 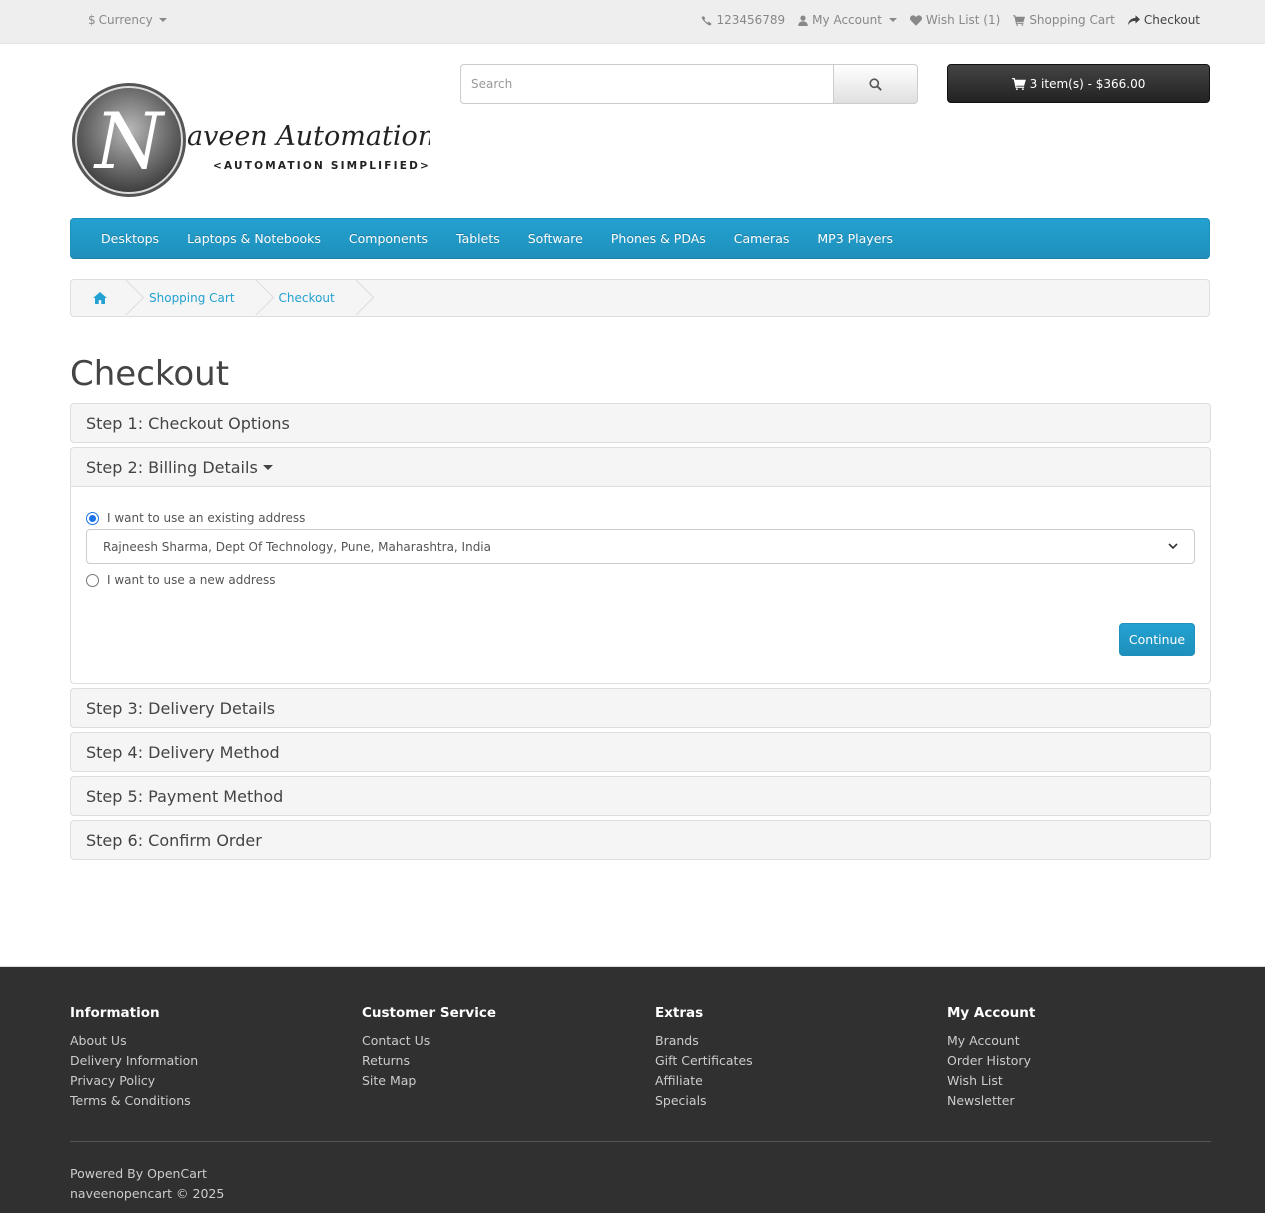 I want to click on footer-link-order-history: Order History, so click(x=991, y=1061).